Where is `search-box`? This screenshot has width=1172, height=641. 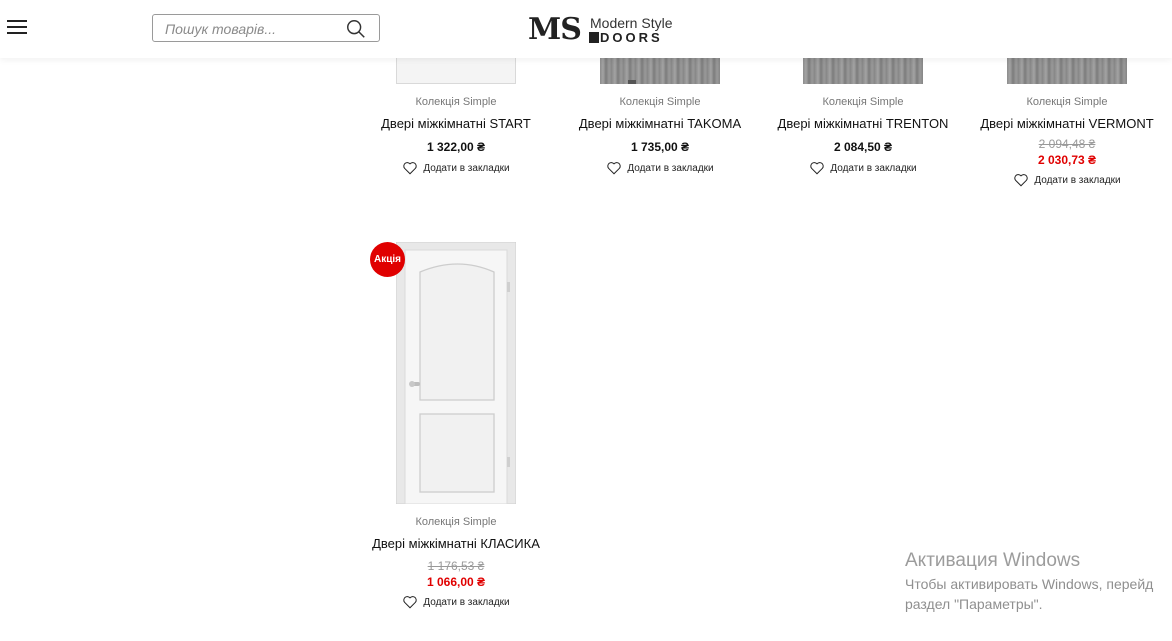
search-box is located at coordinates (266, 28).